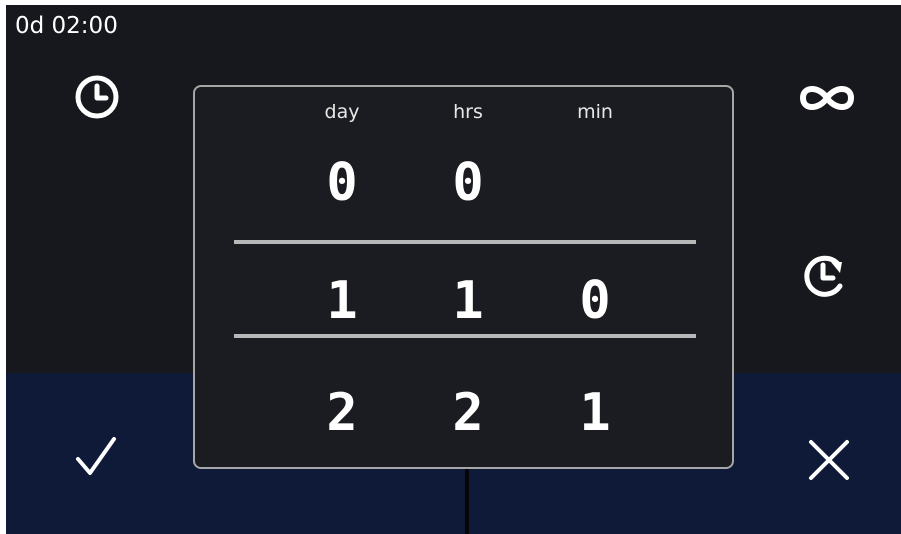  What do you see at coordinates (468, 413) in the screenshot?
I see `hours-next-digit: 2` at bounding box center [468, 413].